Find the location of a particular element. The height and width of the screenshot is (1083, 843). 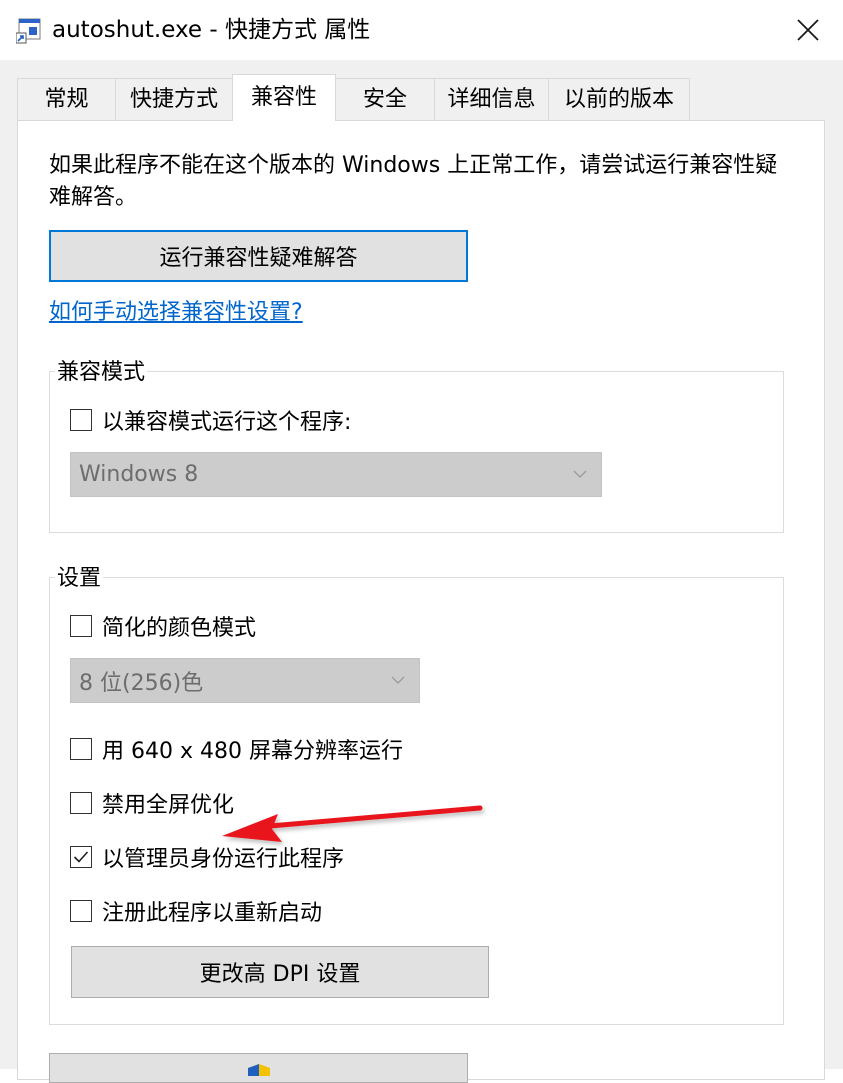

color-mode-select: 8 位(256)色 is located at coordinates (245, 680).